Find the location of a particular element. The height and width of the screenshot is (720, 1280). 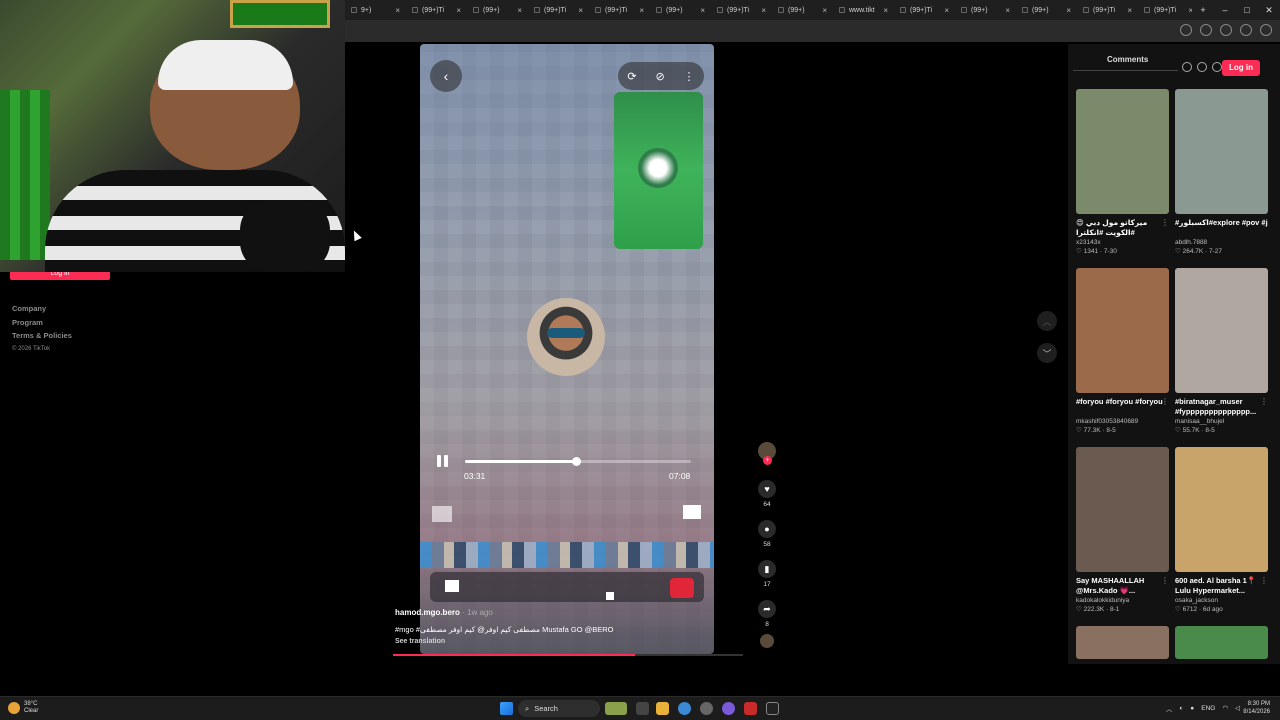

mic-icon: ● is located at coordinates (1192, 708).